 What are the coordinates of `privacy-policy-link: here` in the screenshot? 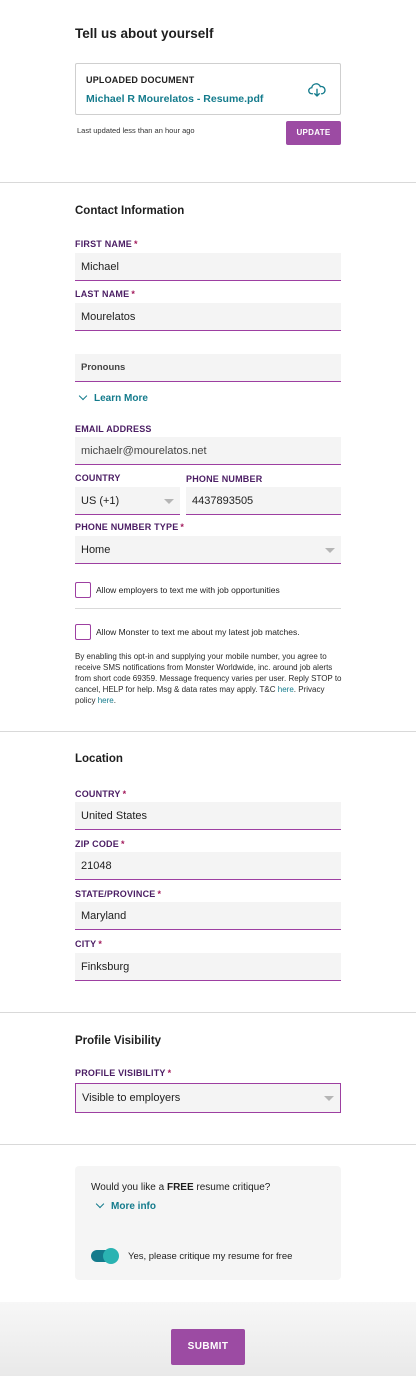 It's located at (106, 700).